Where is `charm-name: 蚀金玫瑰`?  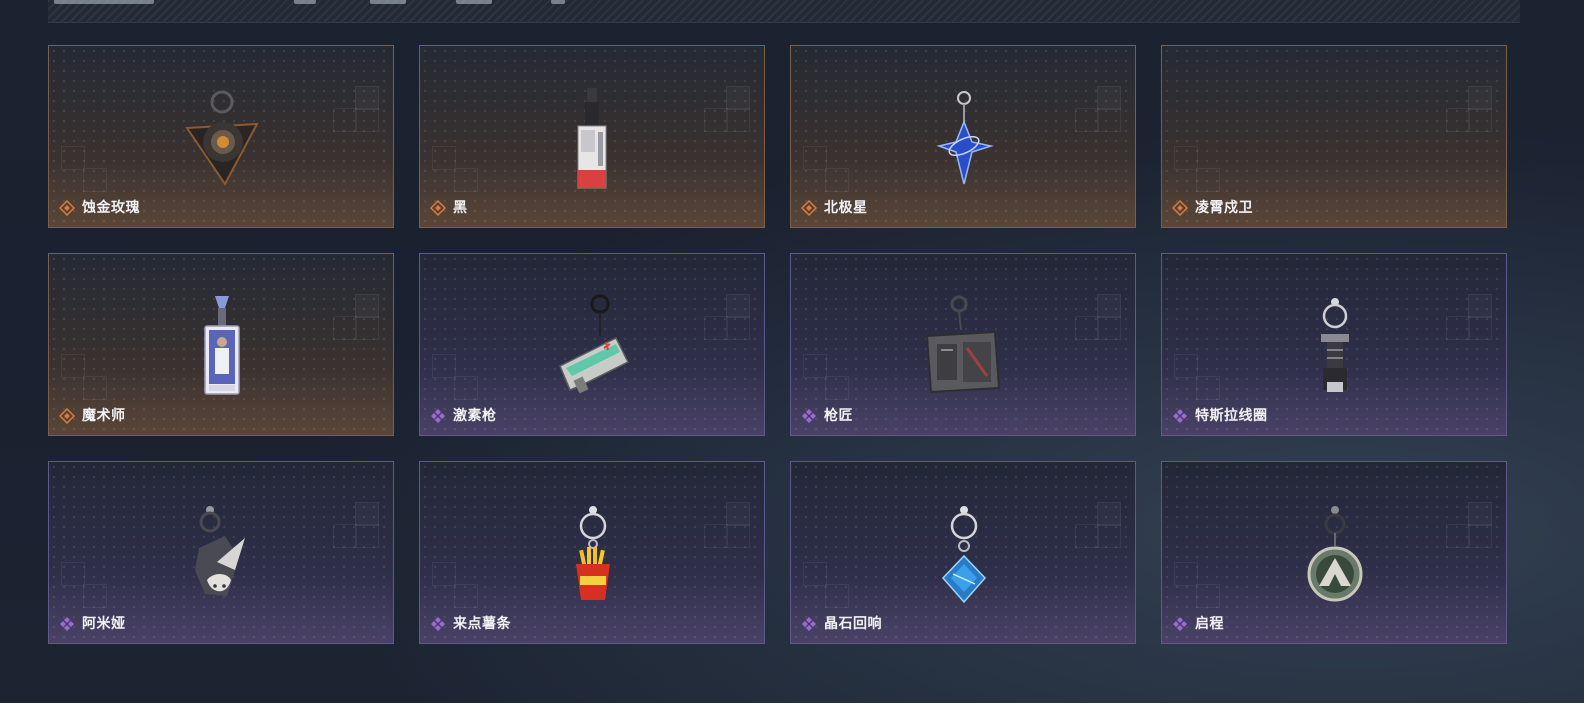
charm-name: 蚀金玫瑰 is located at coordinates (111, 208).